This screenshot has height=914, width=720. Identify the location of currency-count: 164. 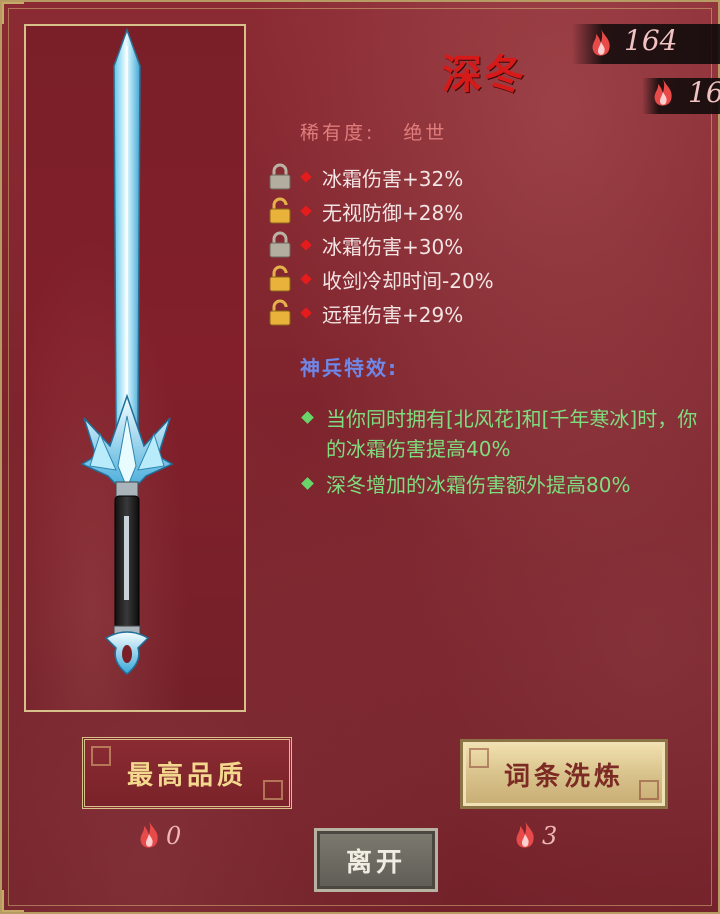
(651, 40).